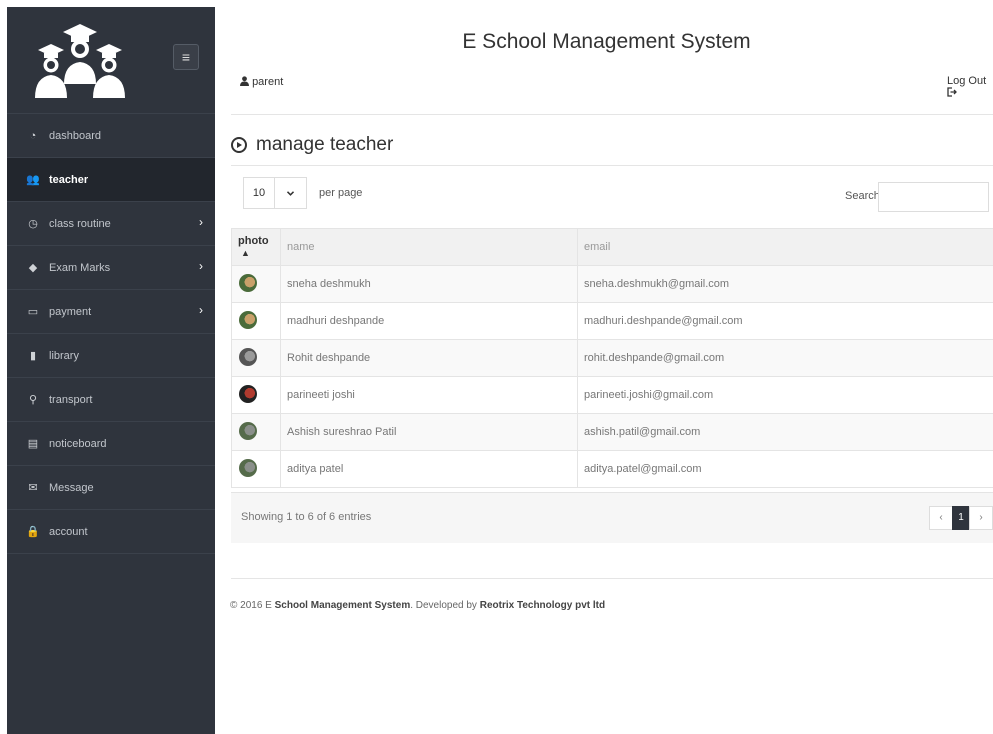 Image resolution: width=993 pixels, height=734 pixels. I want to click on logout-label: Log Out, so click(967, 81).